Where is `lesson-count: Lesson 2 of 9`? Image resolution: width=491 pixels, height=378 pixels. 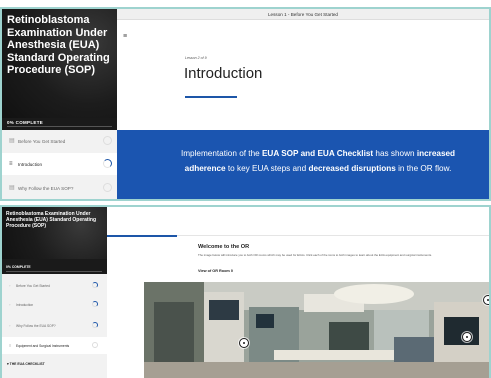
lesson-count: Lesson 2 of 9 is located at coordinates (196, 58).